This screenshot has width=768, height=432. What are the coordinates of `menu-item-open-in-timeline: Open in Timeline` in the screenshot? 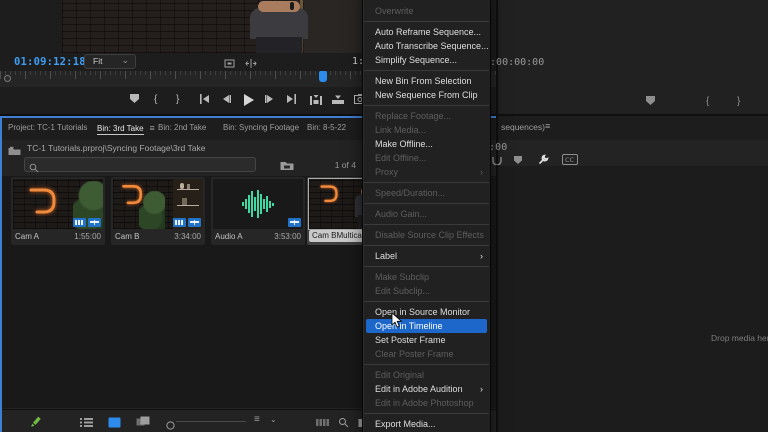 It's located at (426, 326).